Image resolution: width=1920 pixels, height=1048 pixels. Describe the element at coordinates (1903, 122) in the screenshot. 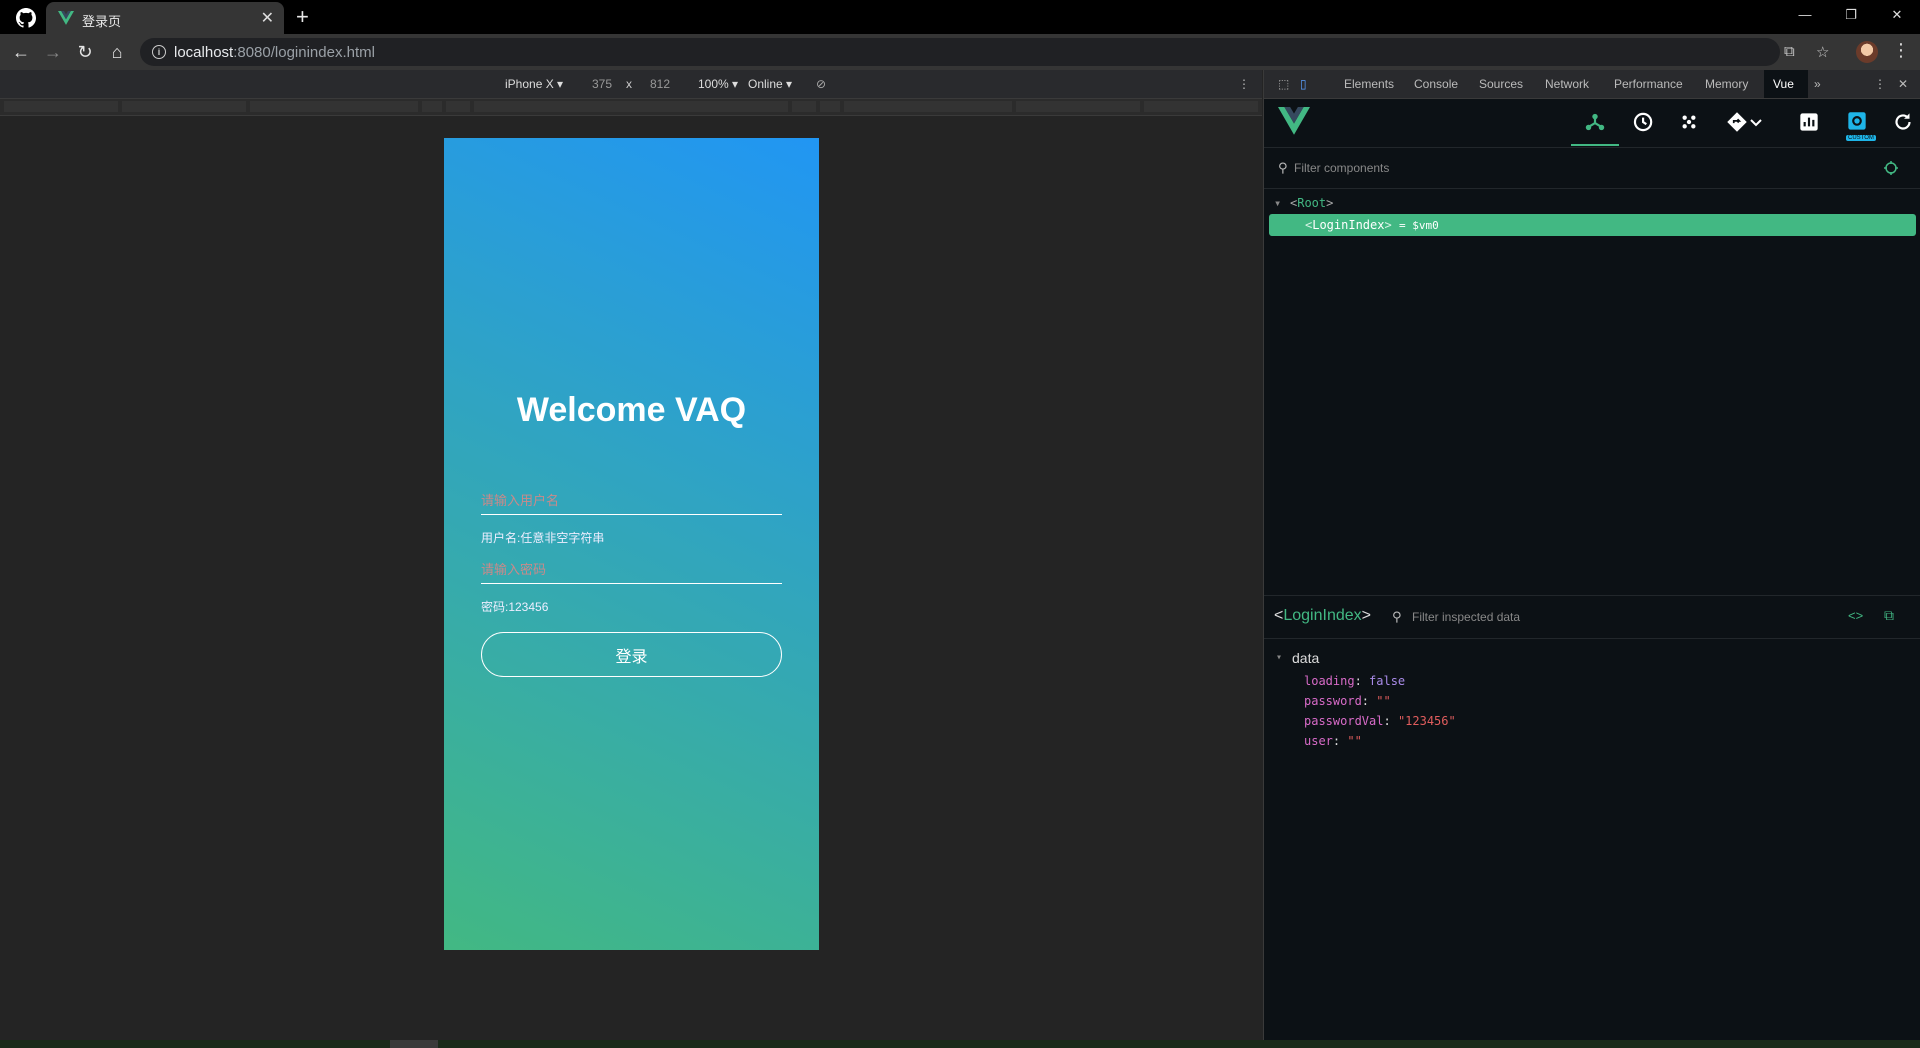

I see `refresh-icon` at that location.